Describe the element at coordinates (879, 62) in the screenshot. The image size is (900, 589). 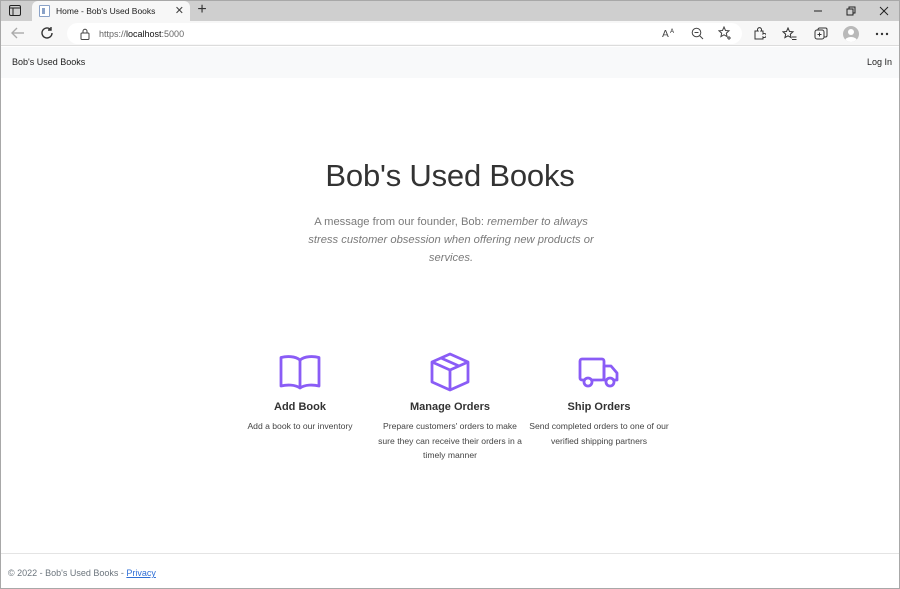
I see `login-link: Log In` at that location.